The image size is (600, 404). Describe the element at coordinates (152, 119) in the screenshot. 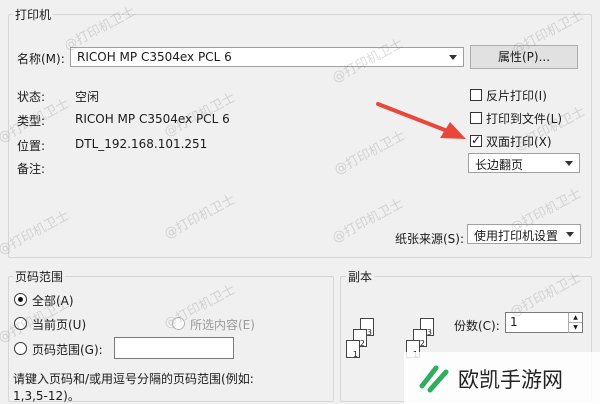

I see `type-value: RICOH MP C3504ex PCL 6` at that location.